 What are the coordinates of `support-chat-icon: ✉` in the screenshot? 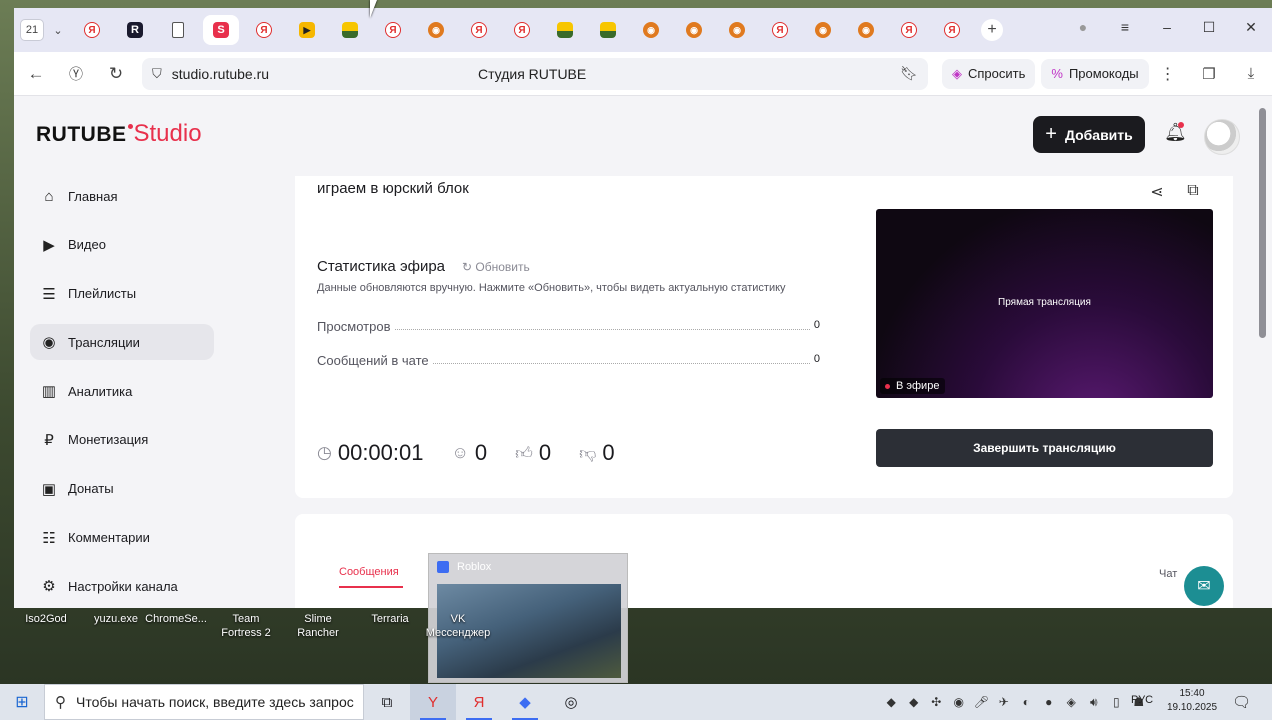 It's located at (1204, 586).